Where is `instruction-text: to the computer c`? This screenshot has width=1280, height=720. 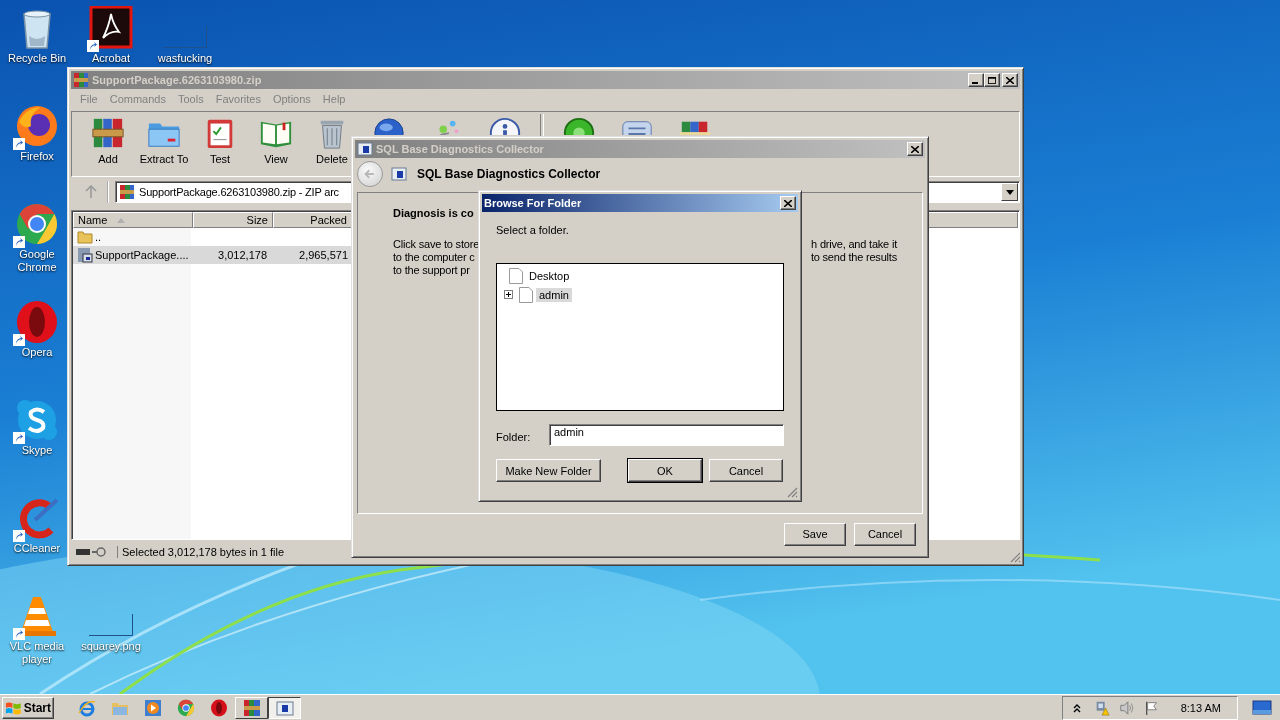
instruction-text: to the computer c is located at coordinates (434, 257).